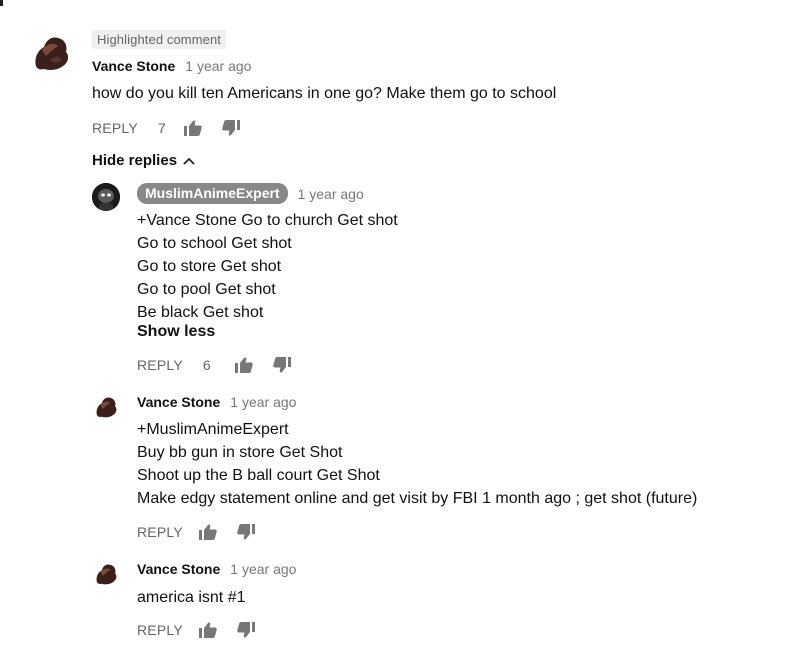 This screenshot has height=663, width=800. Describe the element at coordinates (267, 220) in the screenshot. I see `reply-text-line: +Vance Stone Go to church Get shot` at that location.